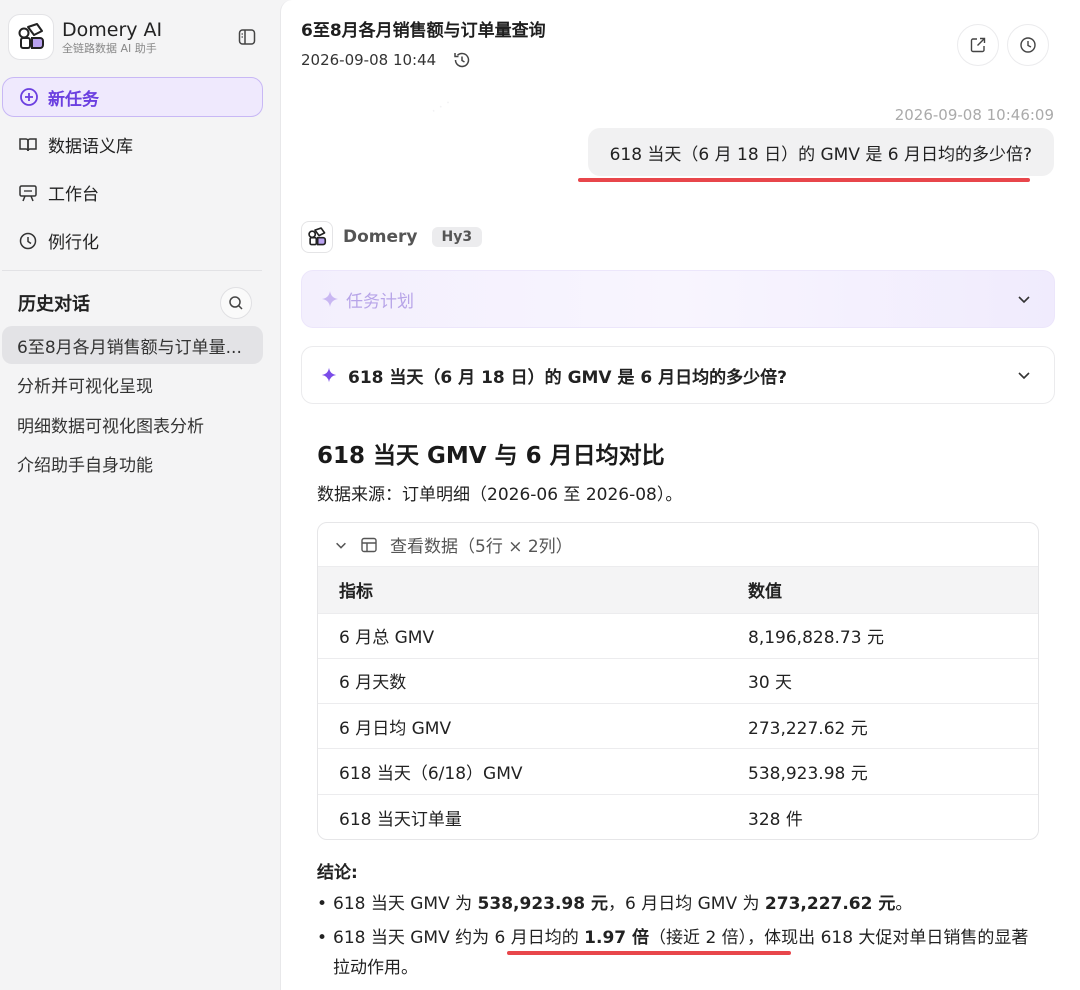 Image resolution: width=1080 pixels, height=990 pixels. What do you see at coordinates (380, 301) in the screenshot?
I see `task-plan-label: 任务计划` at bounding box center [380, 301].